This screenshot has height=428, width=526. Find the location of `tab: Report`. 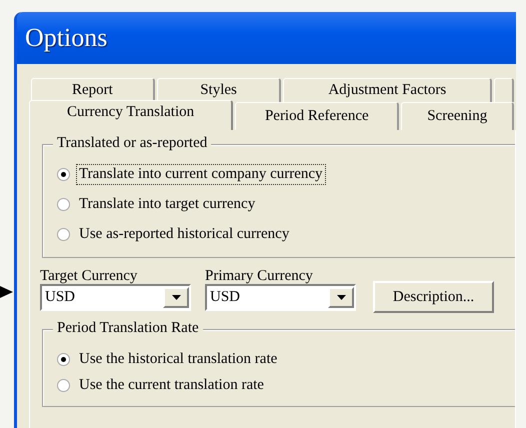

tab: Report is located at coordinates (93, 90).